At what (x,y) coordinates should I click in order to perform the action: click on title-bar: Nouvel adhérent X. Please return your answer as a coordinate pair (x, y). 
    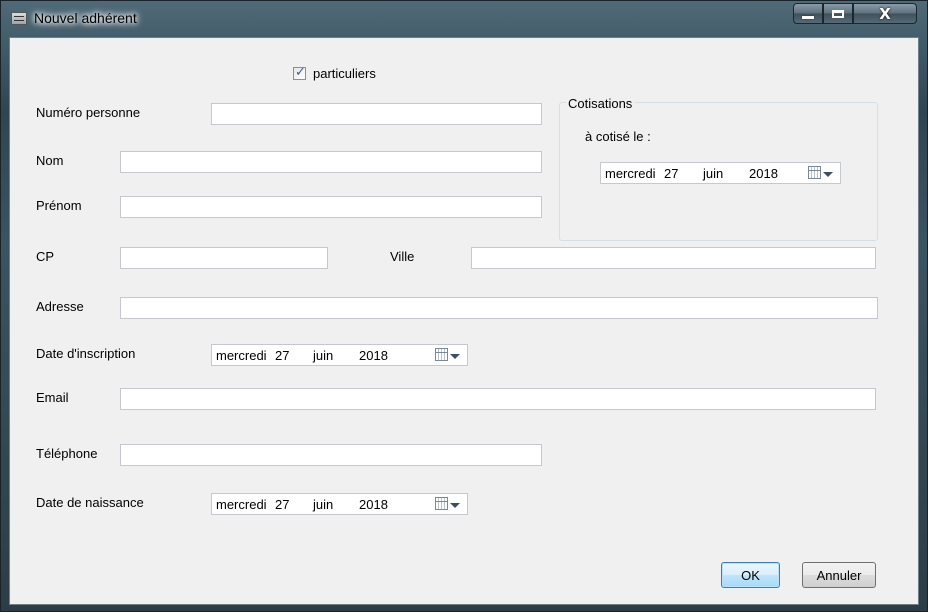
    Looking at the image, I should click on (464, 19).